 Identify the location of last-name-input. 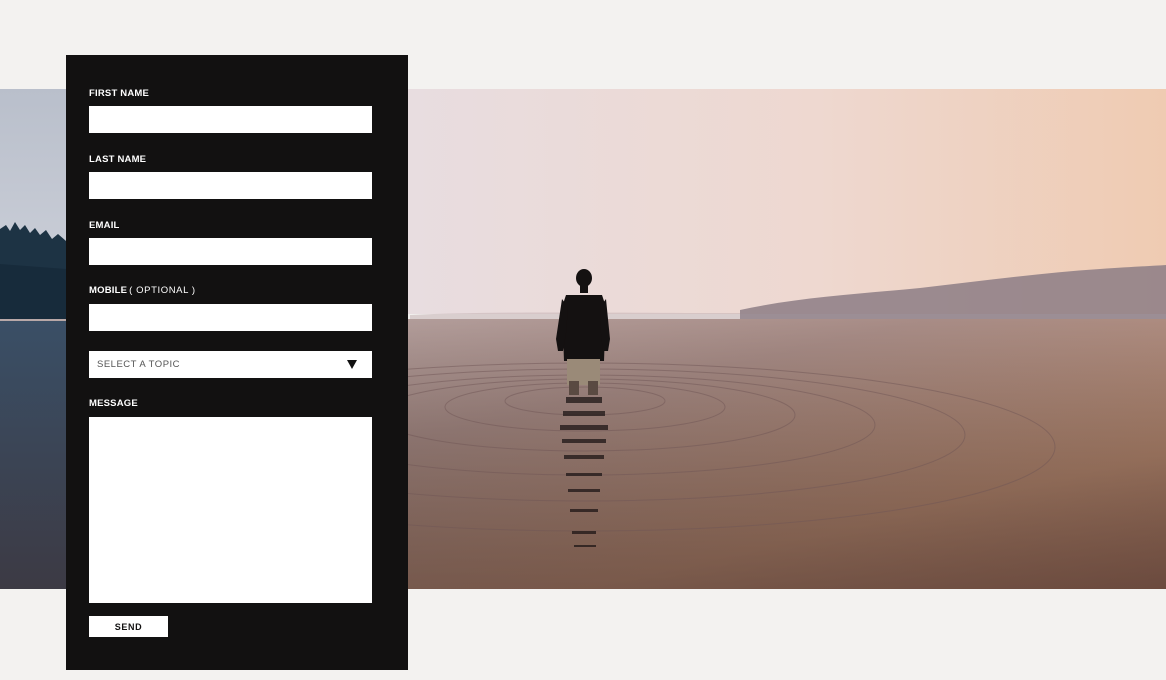
(230, 185).